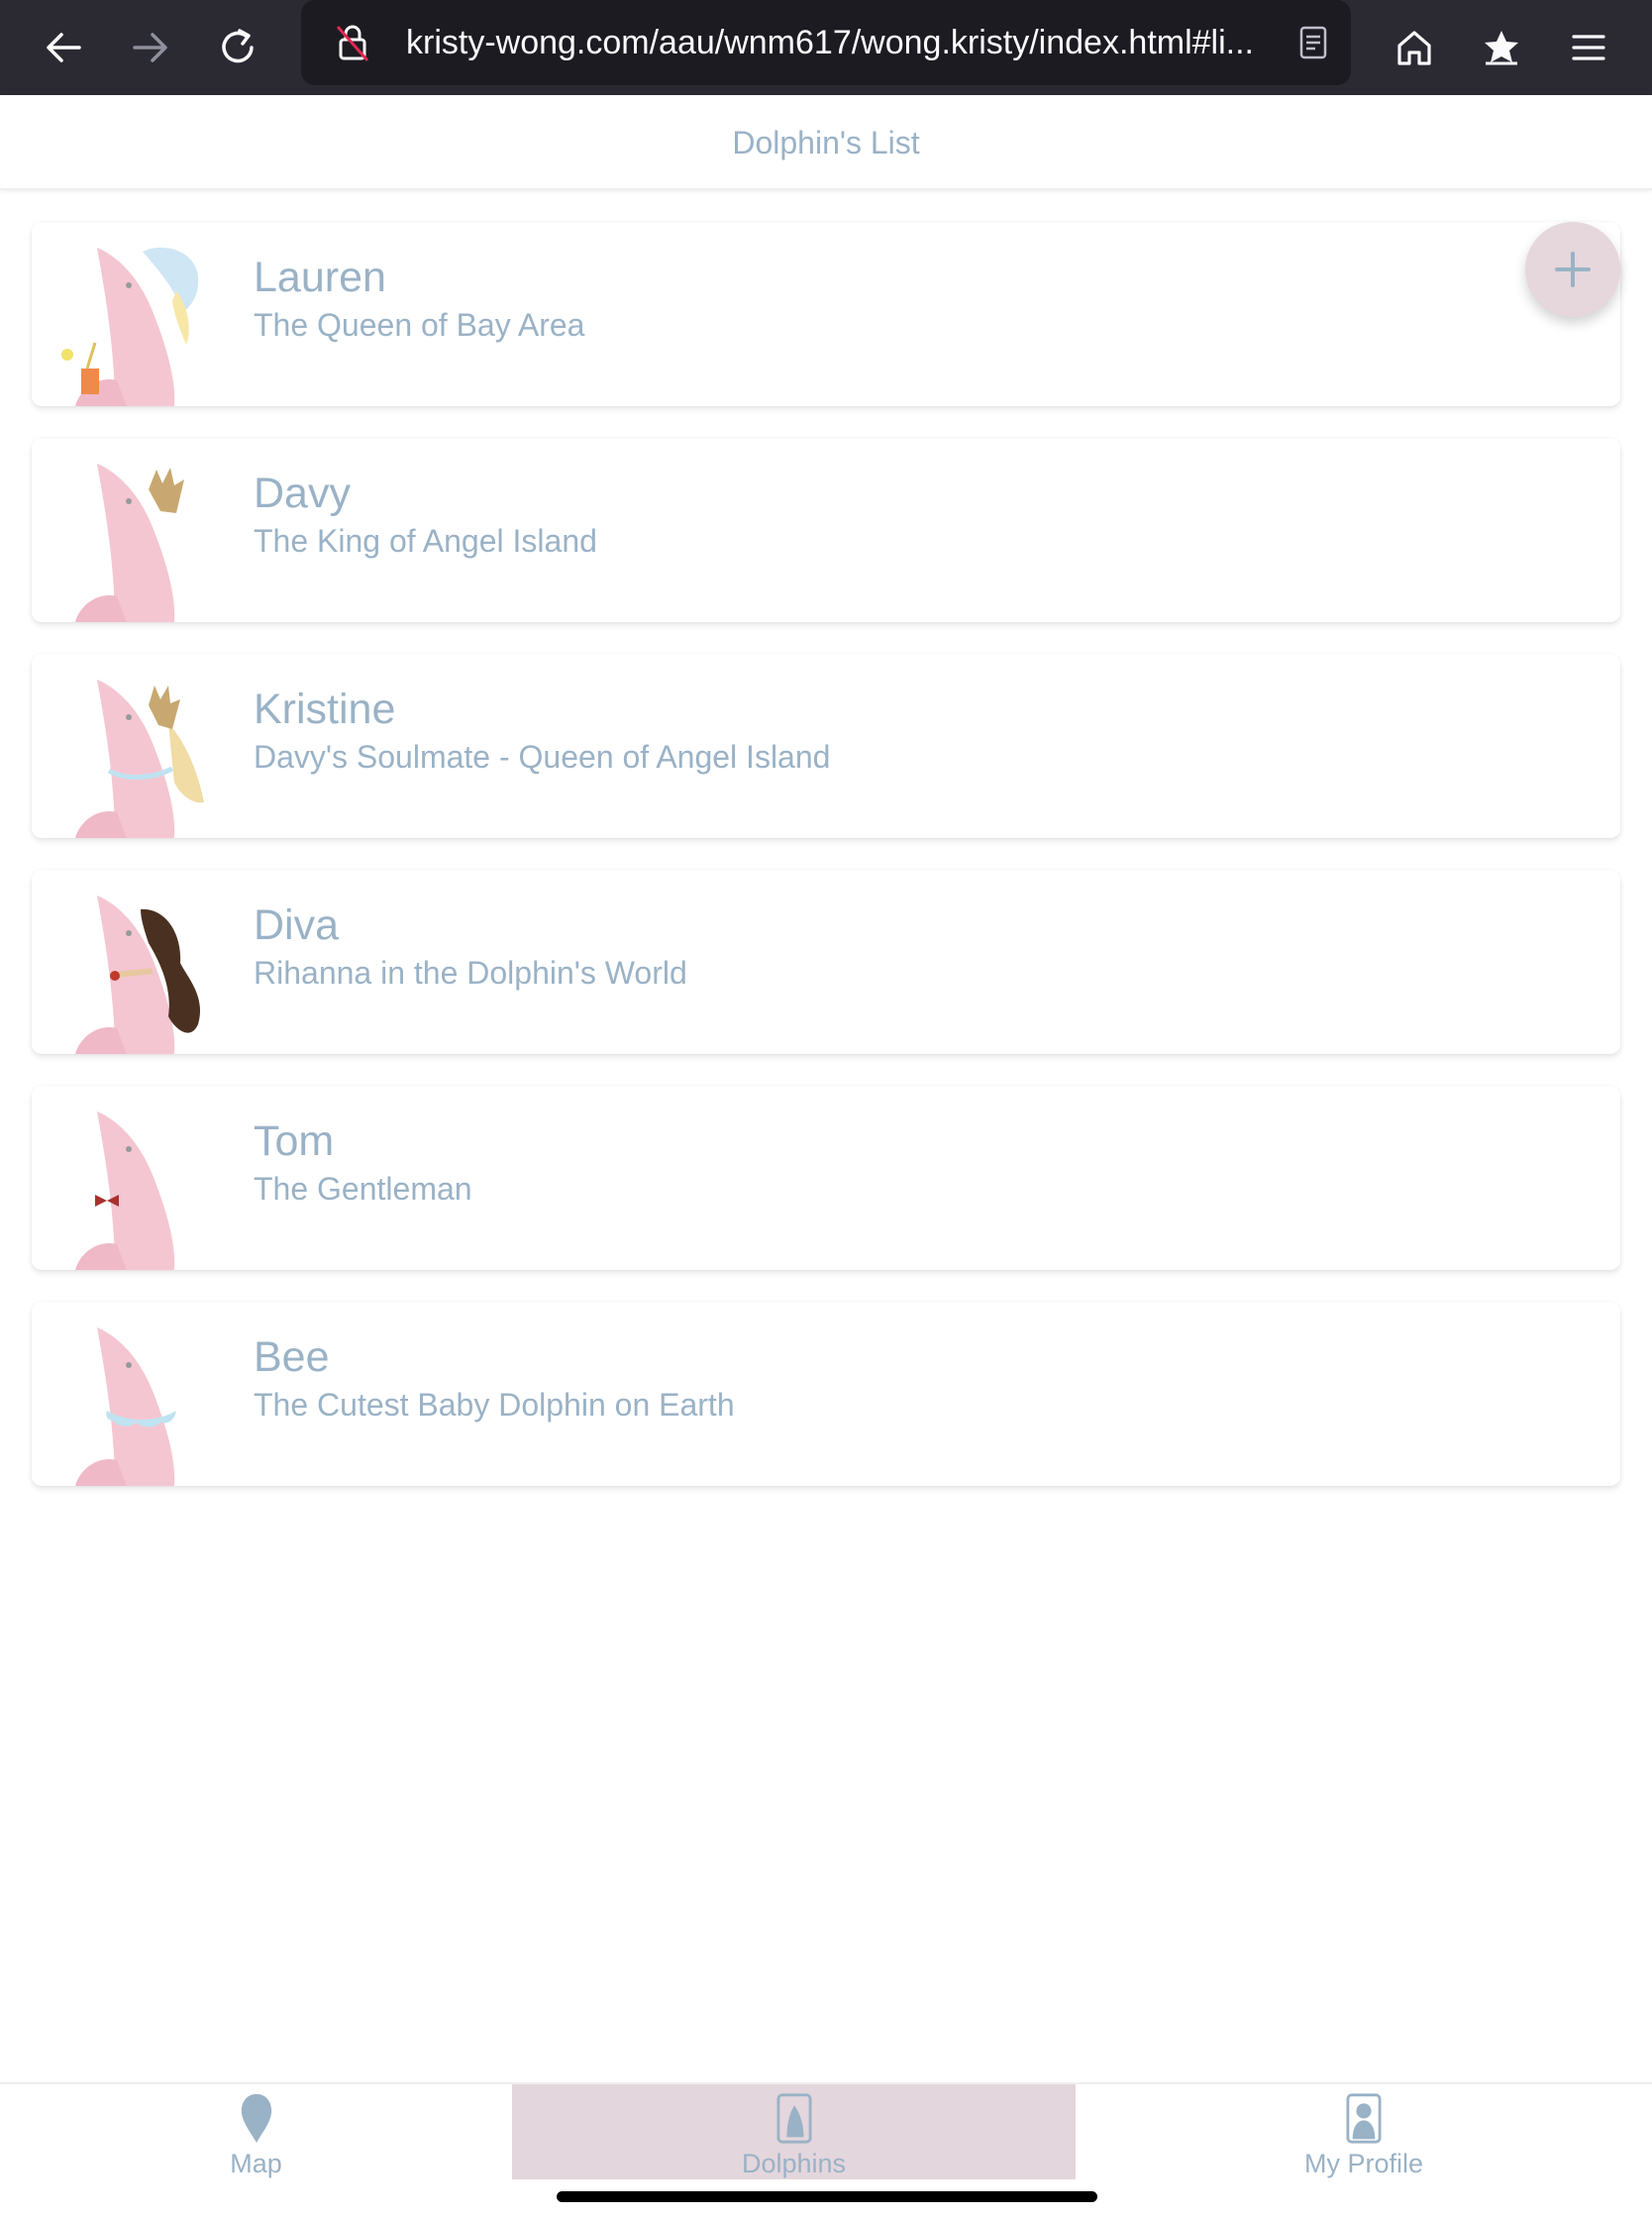 The width and height of the screenshot is (1652, 2219). Describe the element at coordinates (130, 326) in the screenshot. I see `dolphin-avatar-sunhat` at that location.